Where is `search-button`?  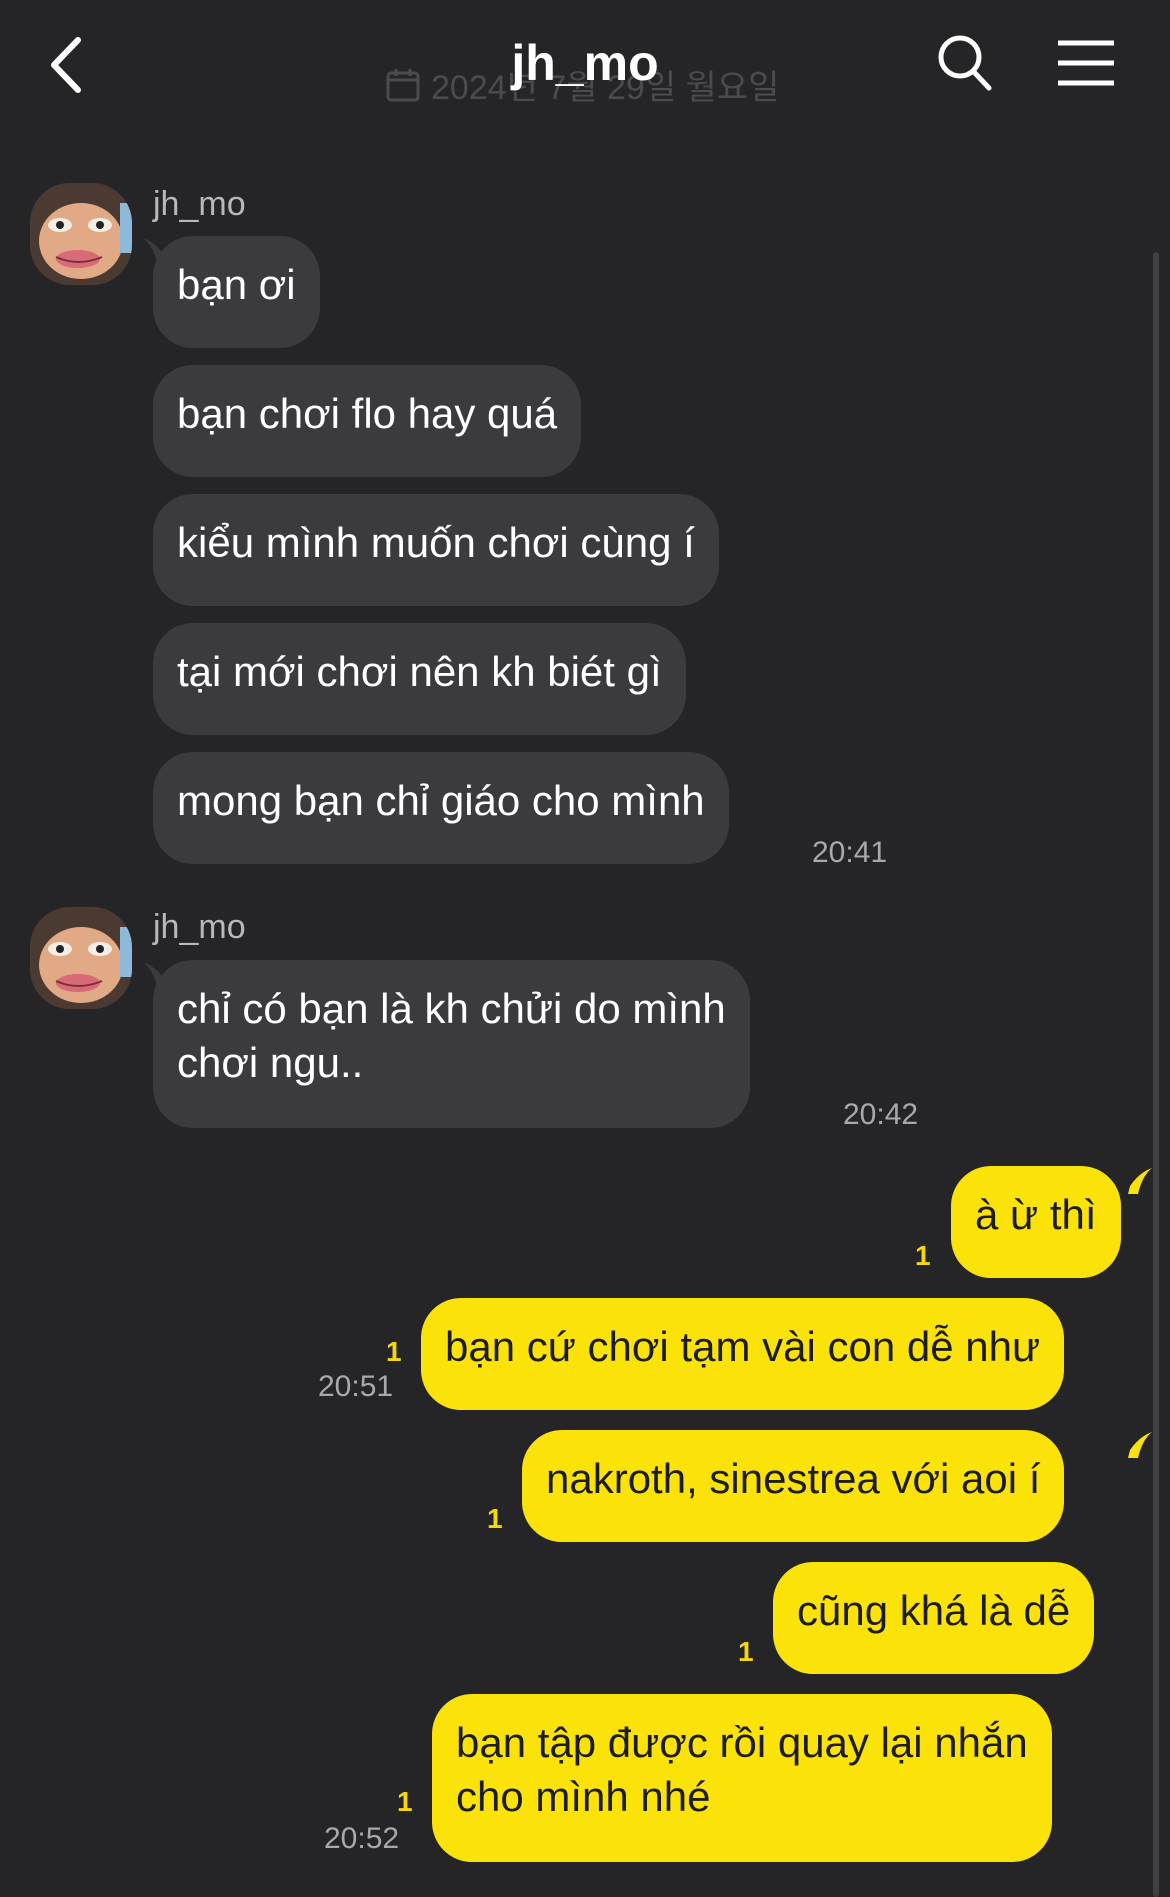
search-button is located at coordinates (965, 63).